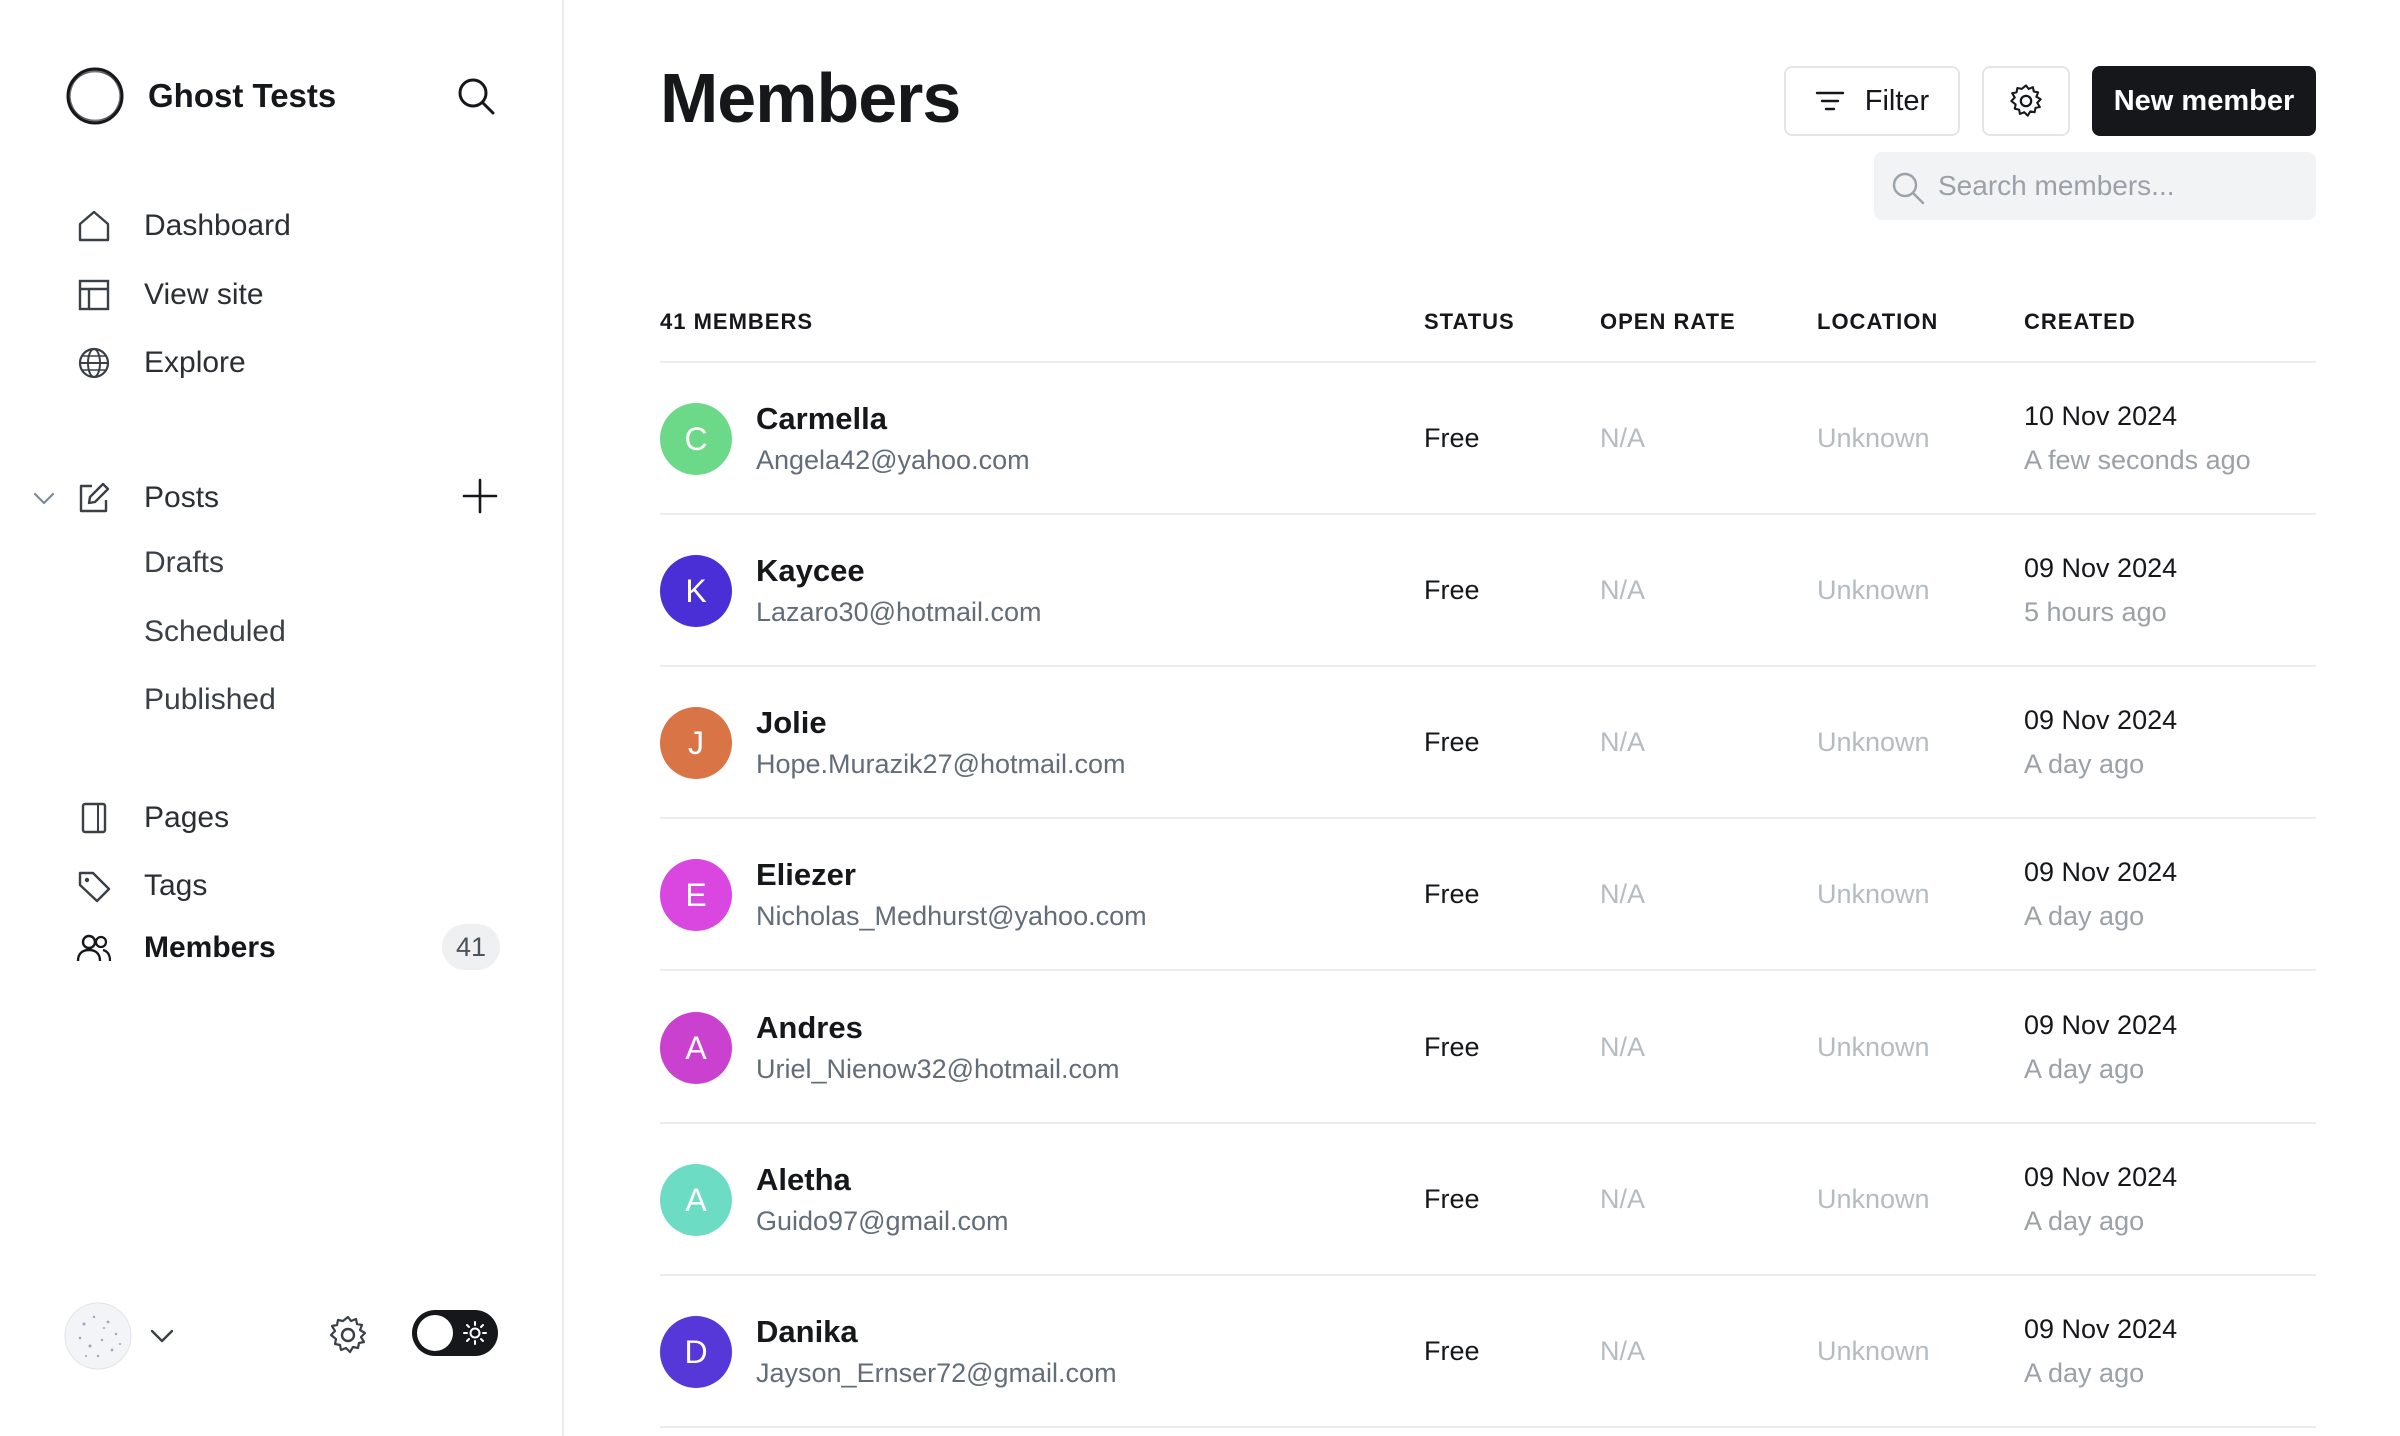 Image resolution: width=2400 pixels, height=1436 pixels. I want to click on nav-item-posts: Posts, so click(220, 498).